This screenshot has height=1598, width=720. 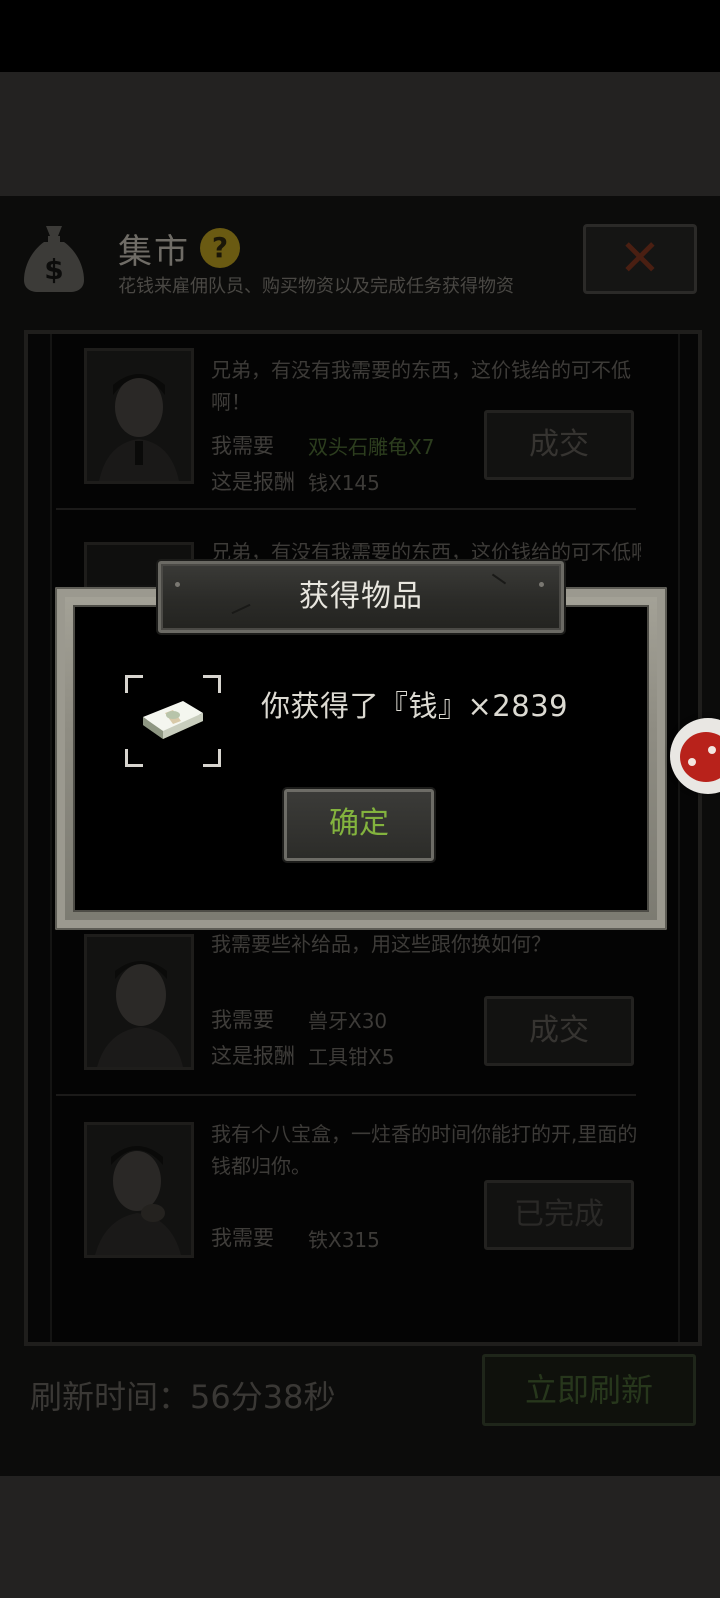 I want to click on confirm-button: 确定, so click(x=359, y=825).